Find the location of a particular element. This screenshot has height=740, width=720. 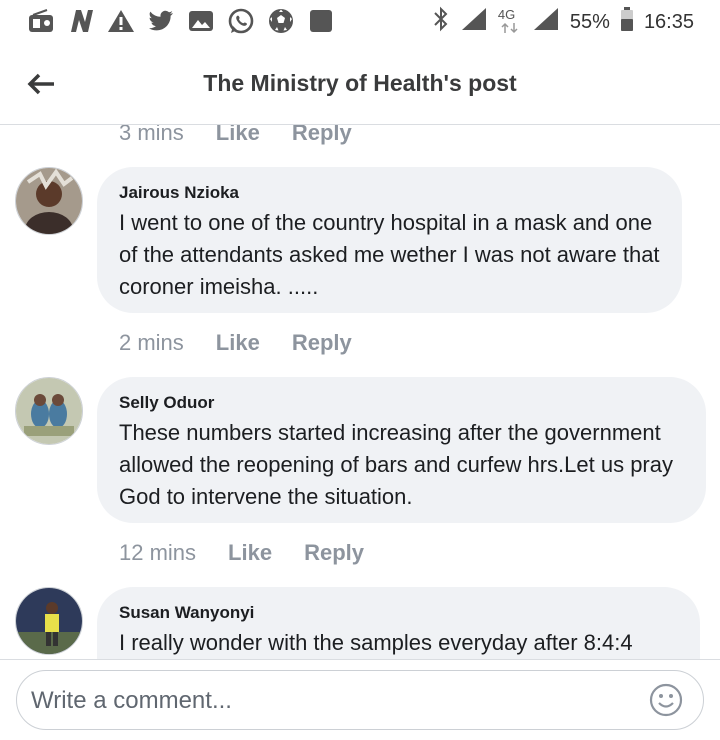

comment-time: 3 mins is located at coordinates (151, 135).